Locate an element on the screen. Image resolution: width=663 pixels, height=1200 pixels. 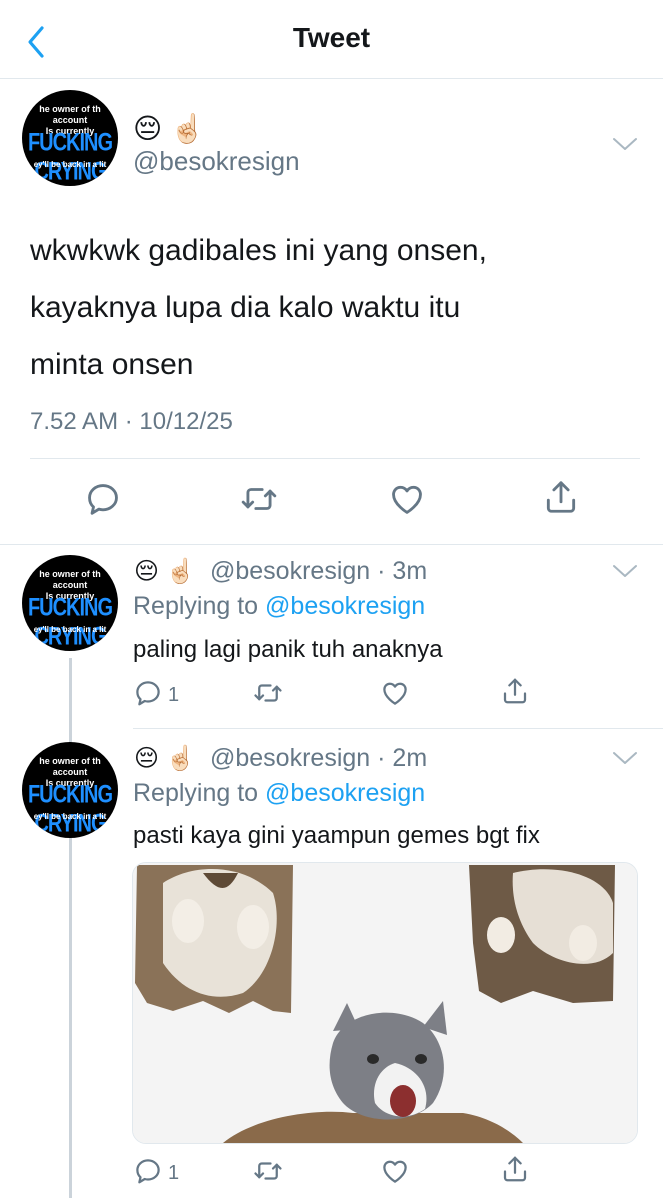
tweet-text-line: minta onsen is located at coordinates (112, 364).